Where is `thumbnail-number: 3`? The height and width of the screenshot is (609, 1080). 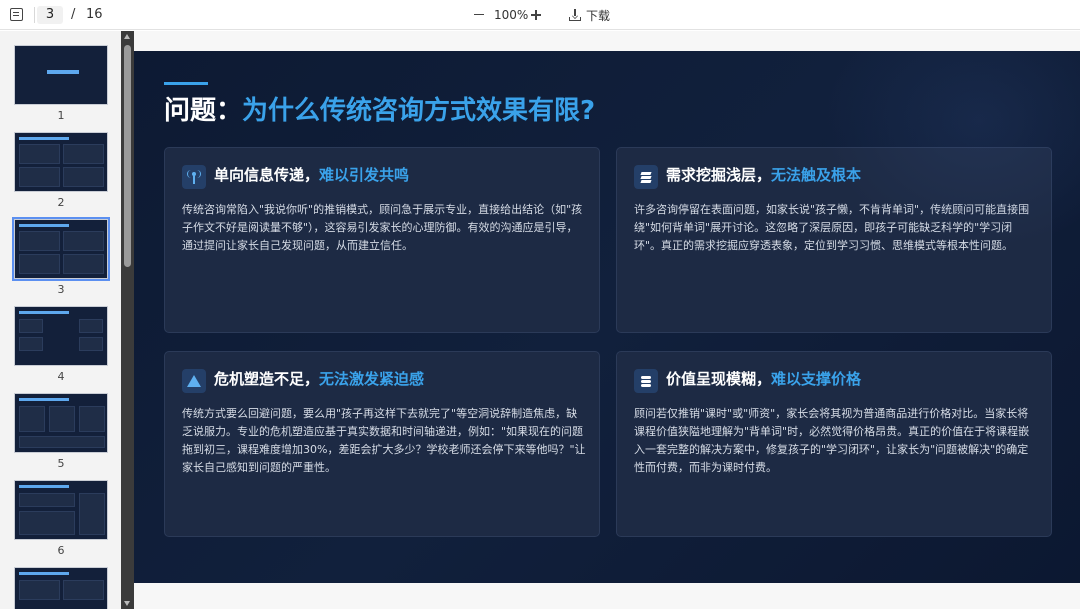
thumbnail-number: 3 is located at coordinates (61, 289).